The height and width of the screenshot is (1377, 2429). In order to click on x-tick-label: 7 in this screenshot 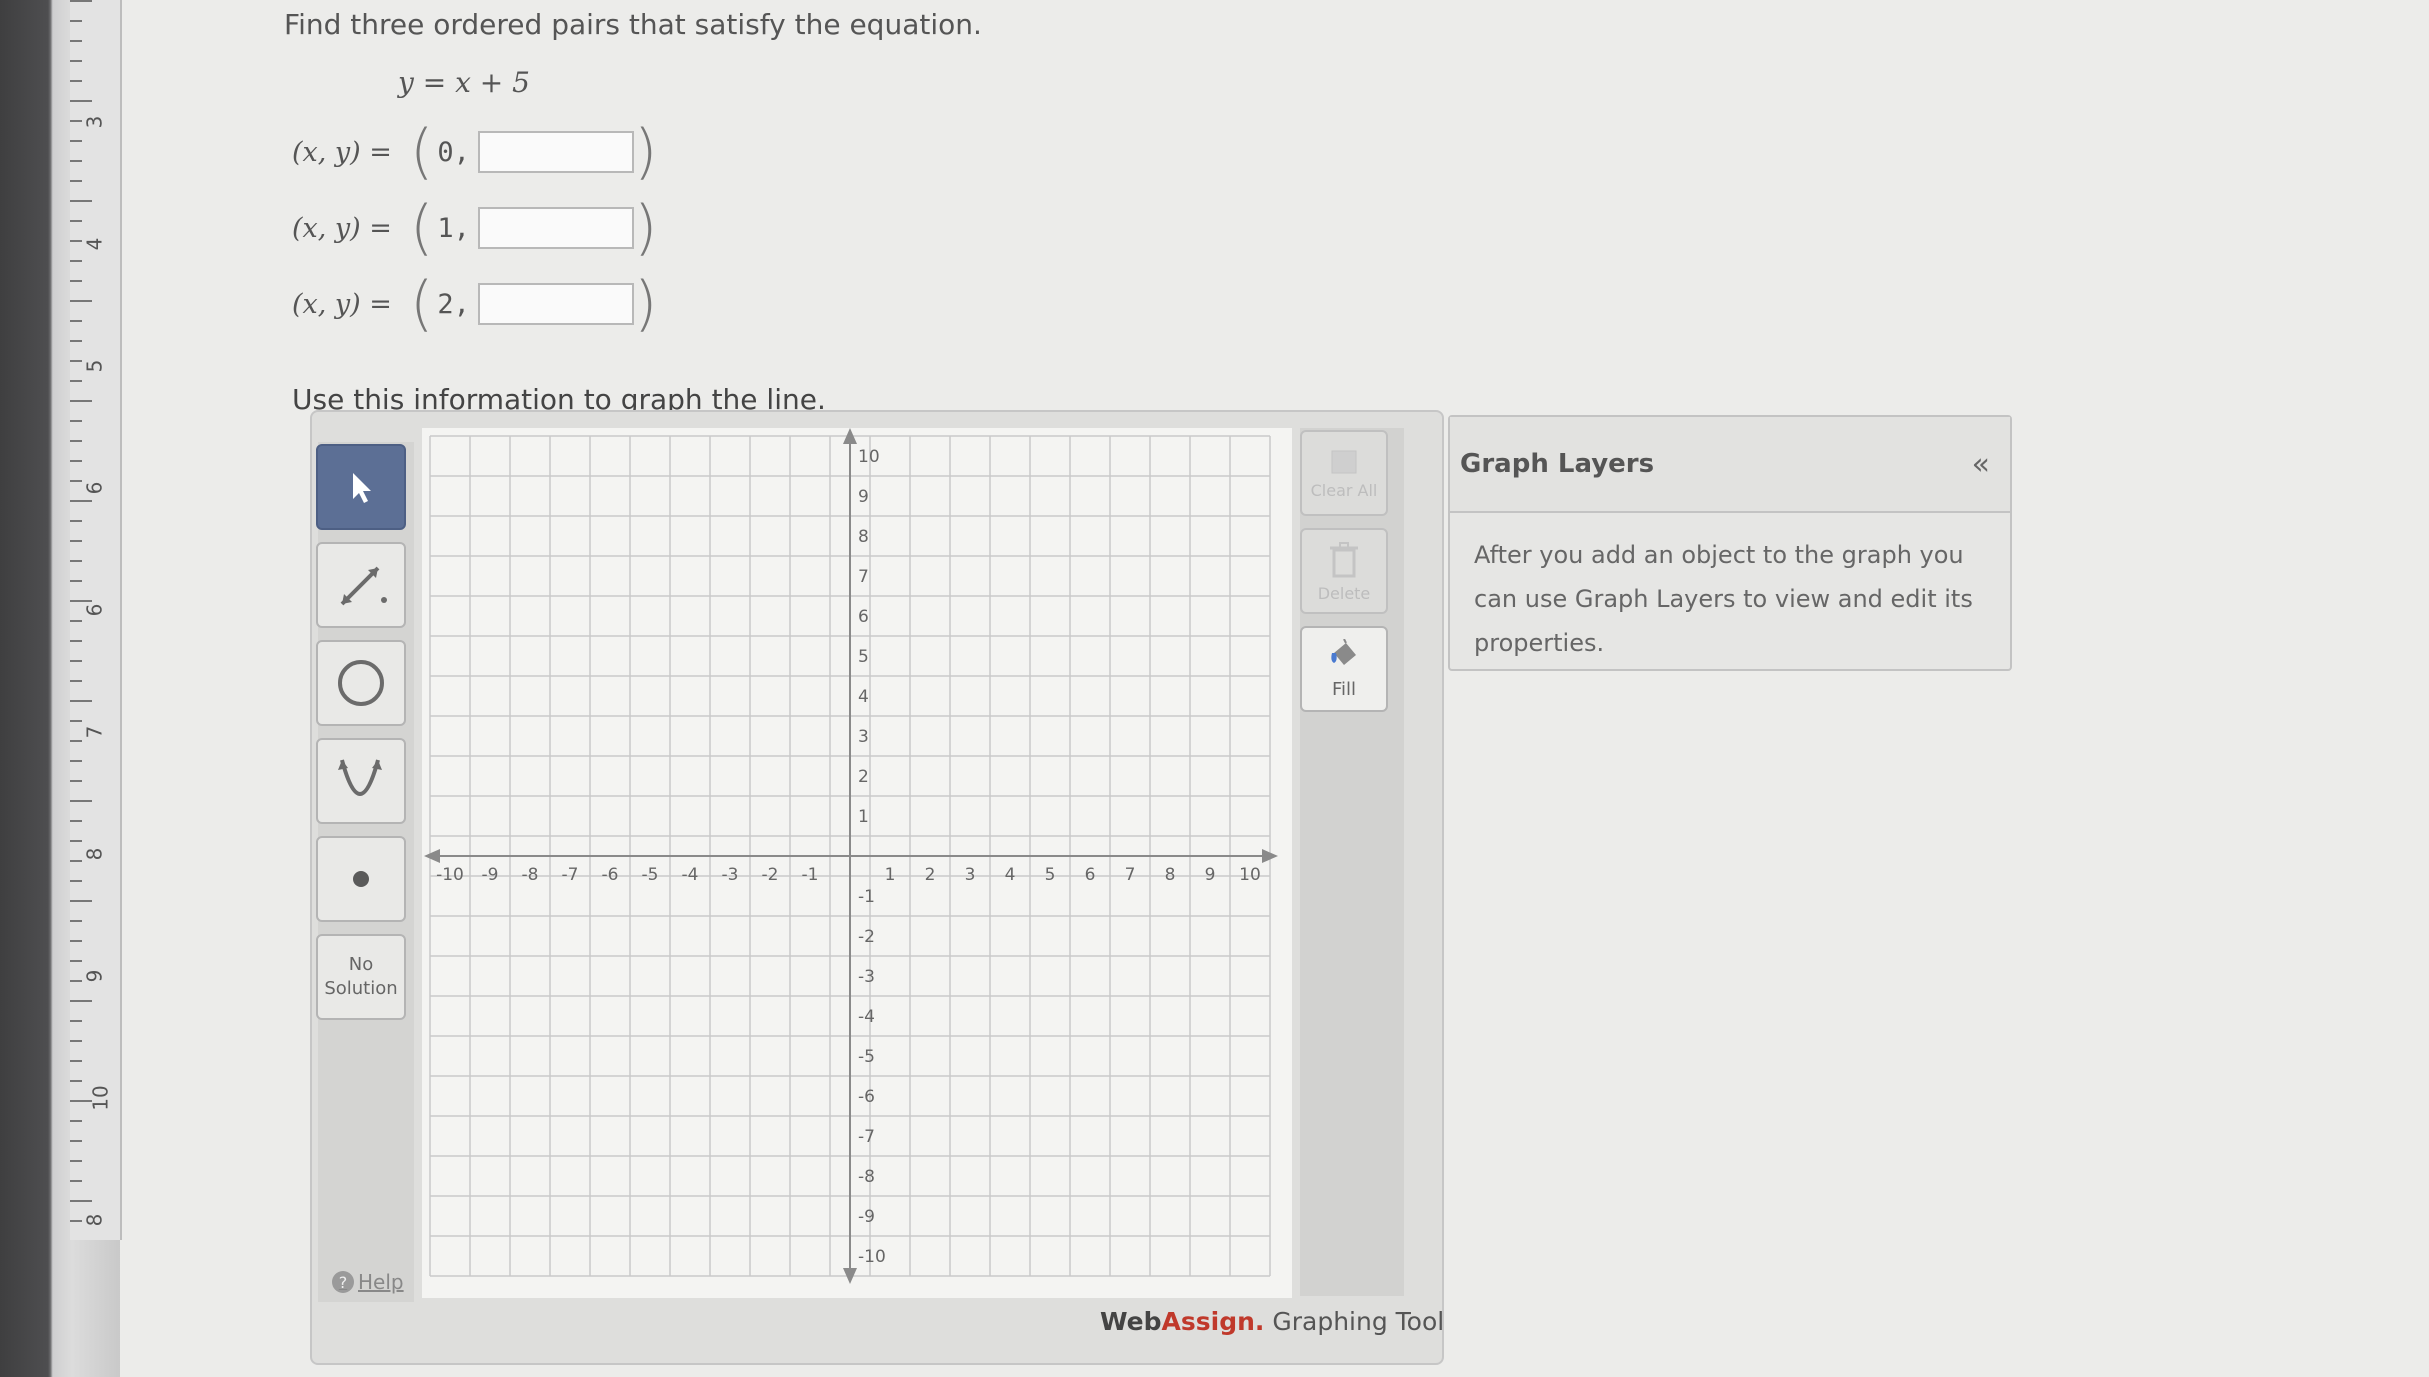, I will do `click(1130, 875)`.